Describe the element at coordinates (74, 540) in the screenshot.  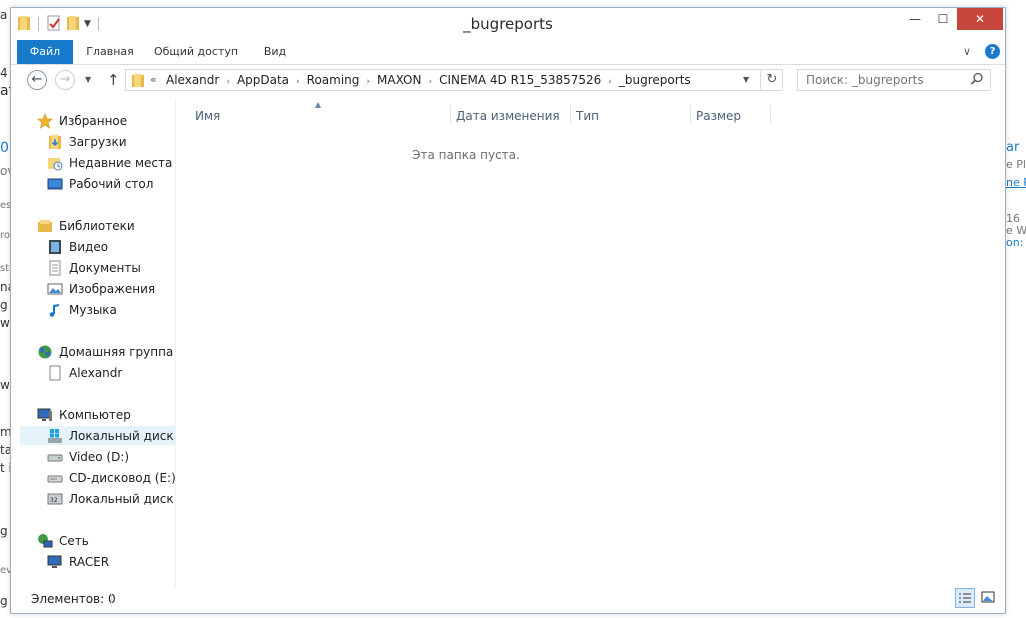
I see `nav-section-label: Сеть` at that location.